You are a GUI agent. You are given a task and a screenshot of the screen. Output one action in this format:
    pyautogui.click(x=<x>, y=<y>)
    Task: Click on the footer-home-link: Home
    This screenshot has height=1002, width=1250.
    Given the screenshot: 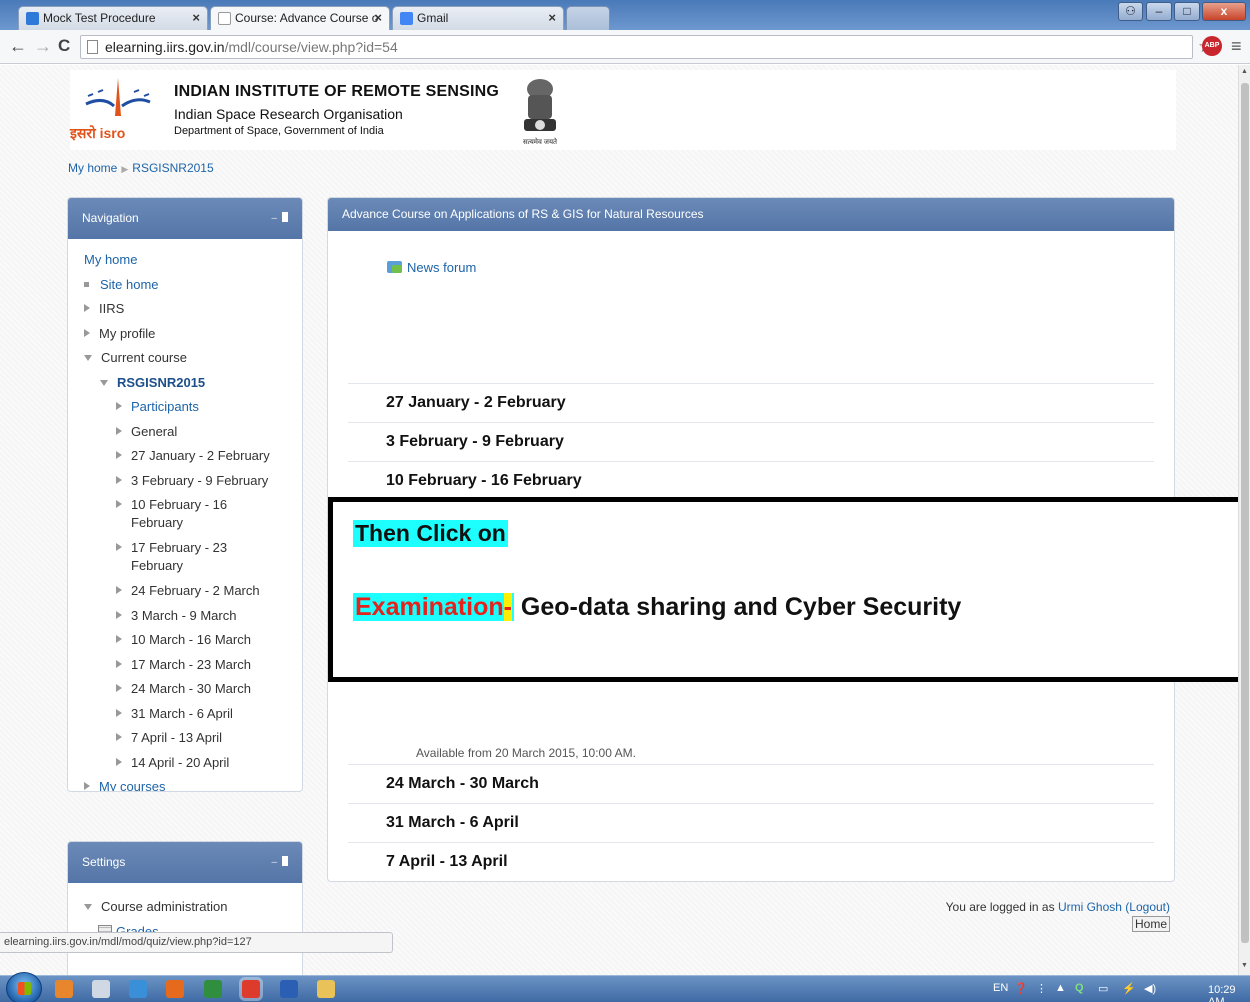 What is the action you would take?
    pyautogui.click(x=1151, y=924)
    